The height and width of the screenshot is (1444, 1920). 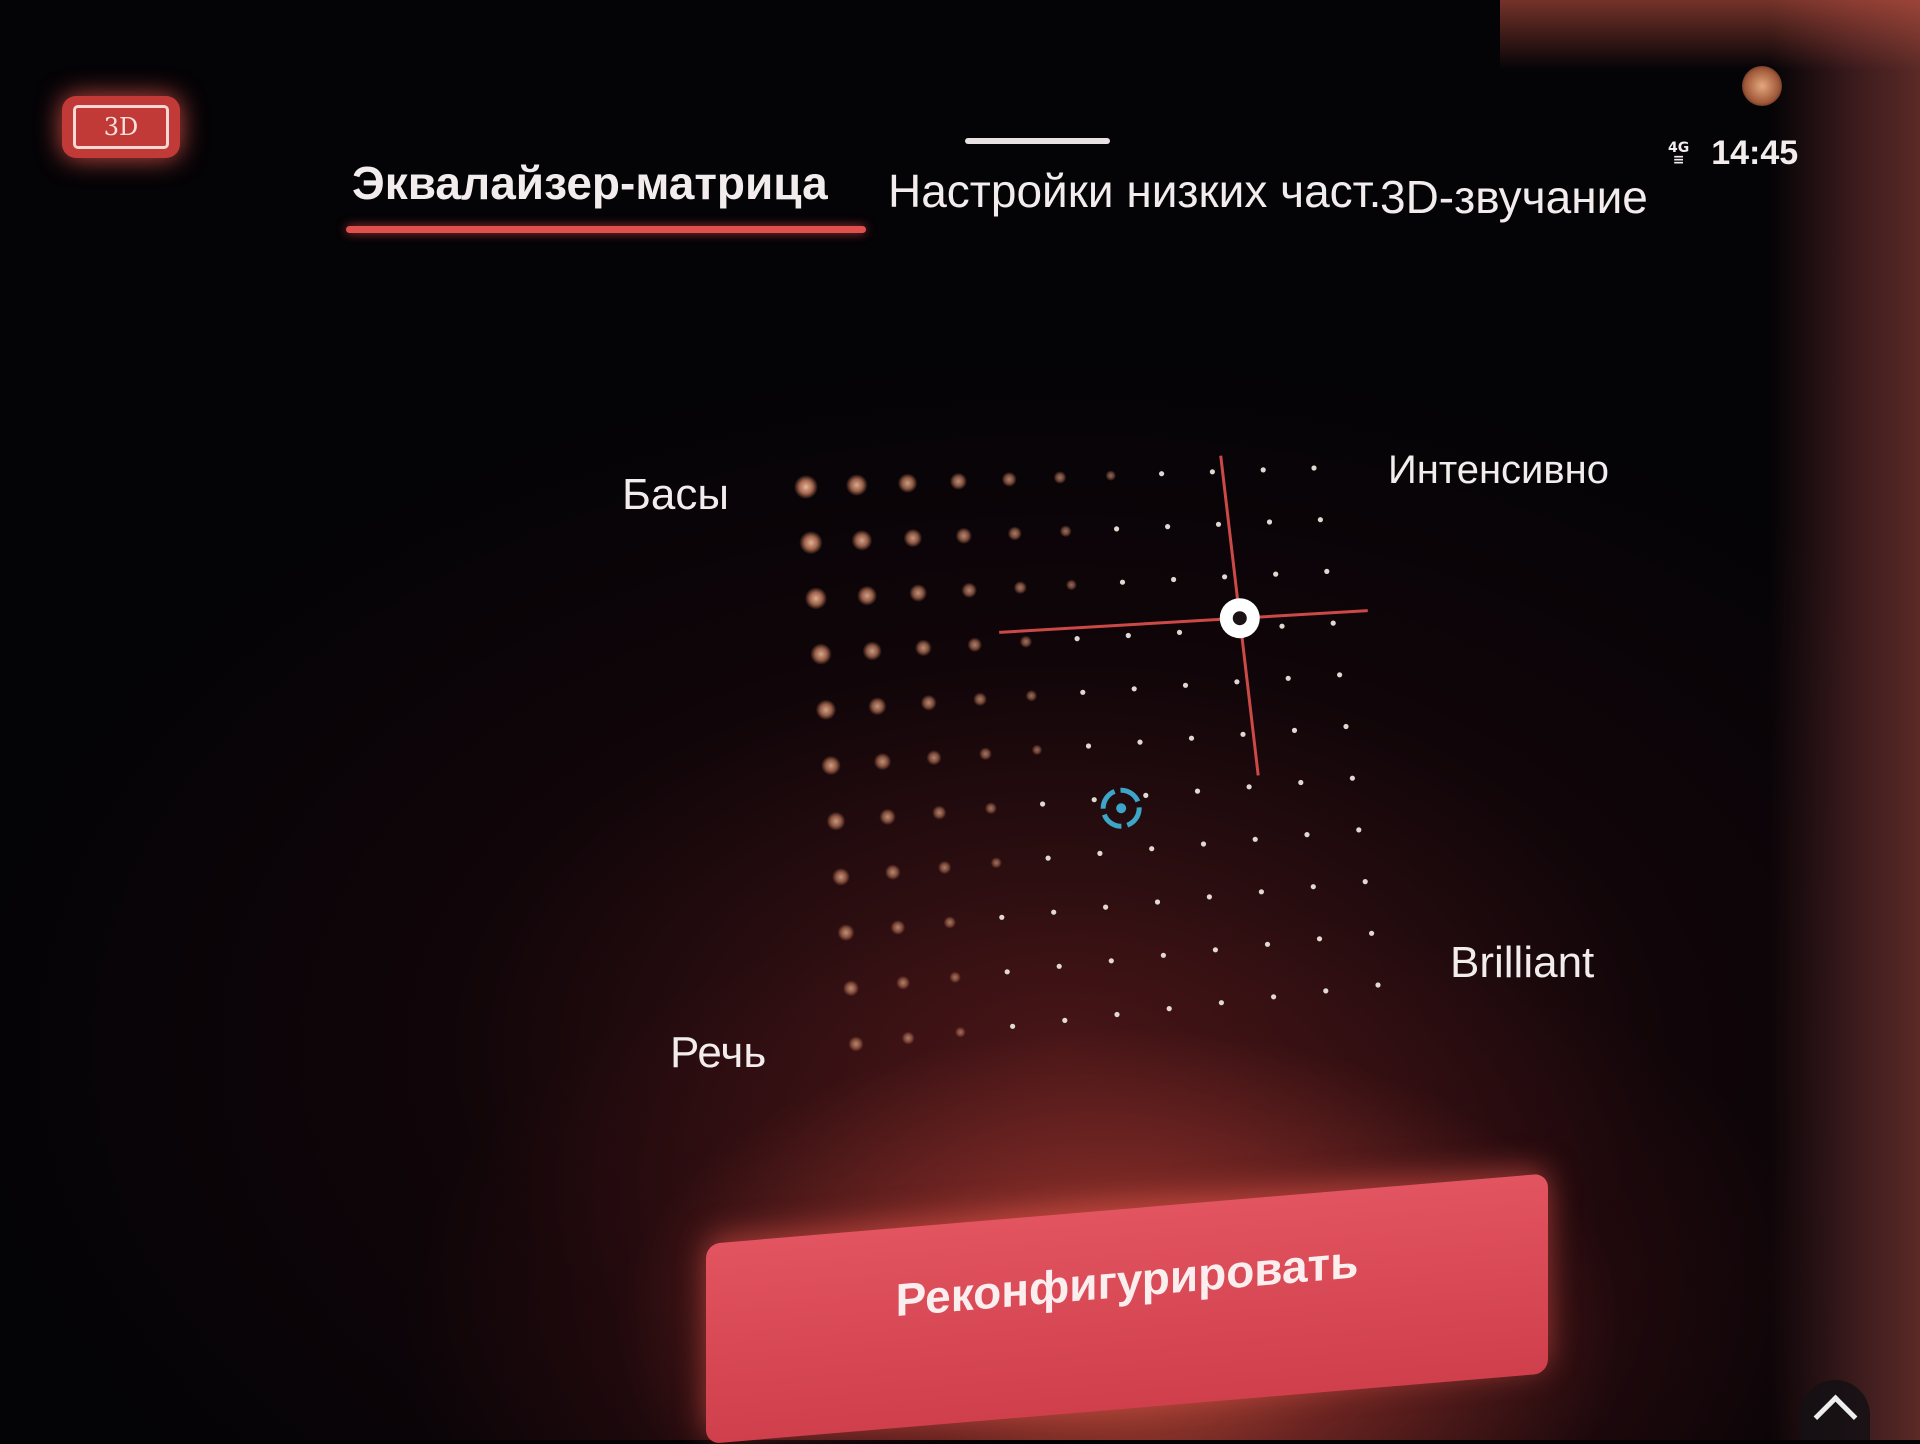 I want to click on crosshair-handle-icon, so click(x=1239, y=618).